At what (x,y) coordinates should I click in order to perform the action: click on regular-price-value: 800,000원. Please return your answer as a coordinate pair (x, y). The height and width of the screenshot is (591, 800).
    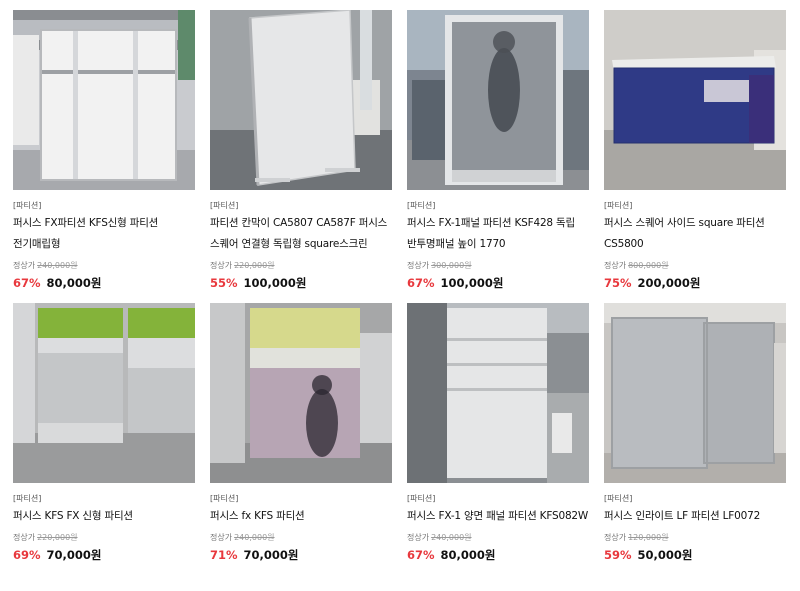
    Looking at the image, I should click on (648, 265).